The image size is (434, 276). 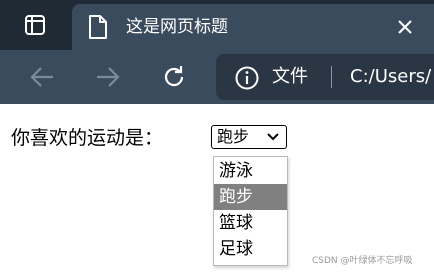 I want to click on reload-icon, so click(x=174, y=76).